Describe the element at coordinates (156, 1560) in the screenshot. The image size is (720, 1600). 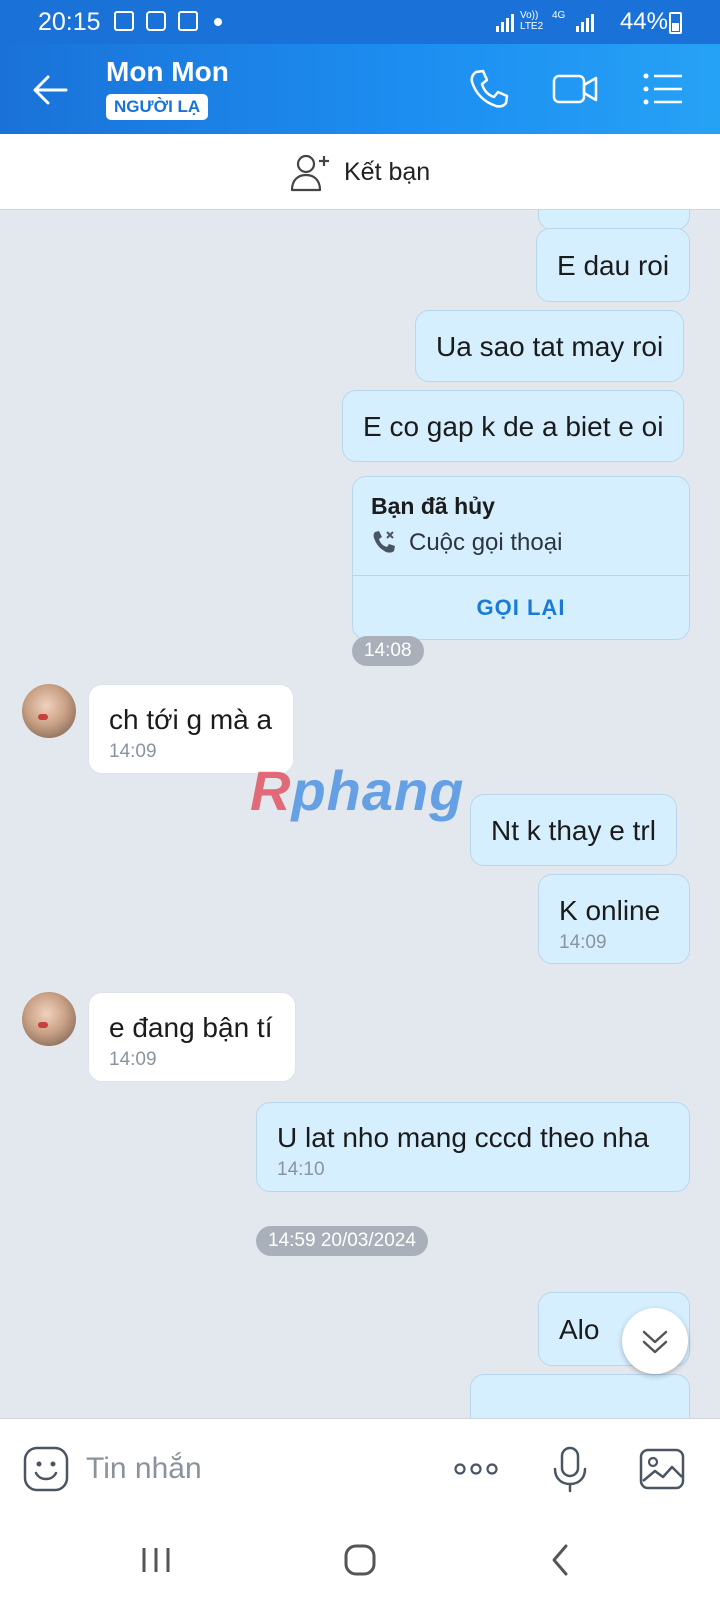
I see `recent-apps-icon` at that location.